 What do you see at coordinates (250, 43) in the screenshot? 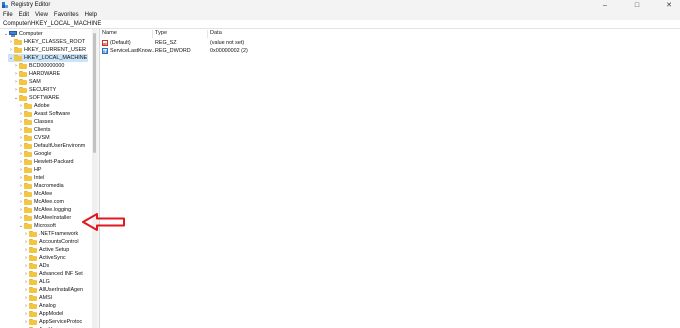
I see `value-row: ab (Default) REG_SZ (value not set)` at bounding box center [250, 43].